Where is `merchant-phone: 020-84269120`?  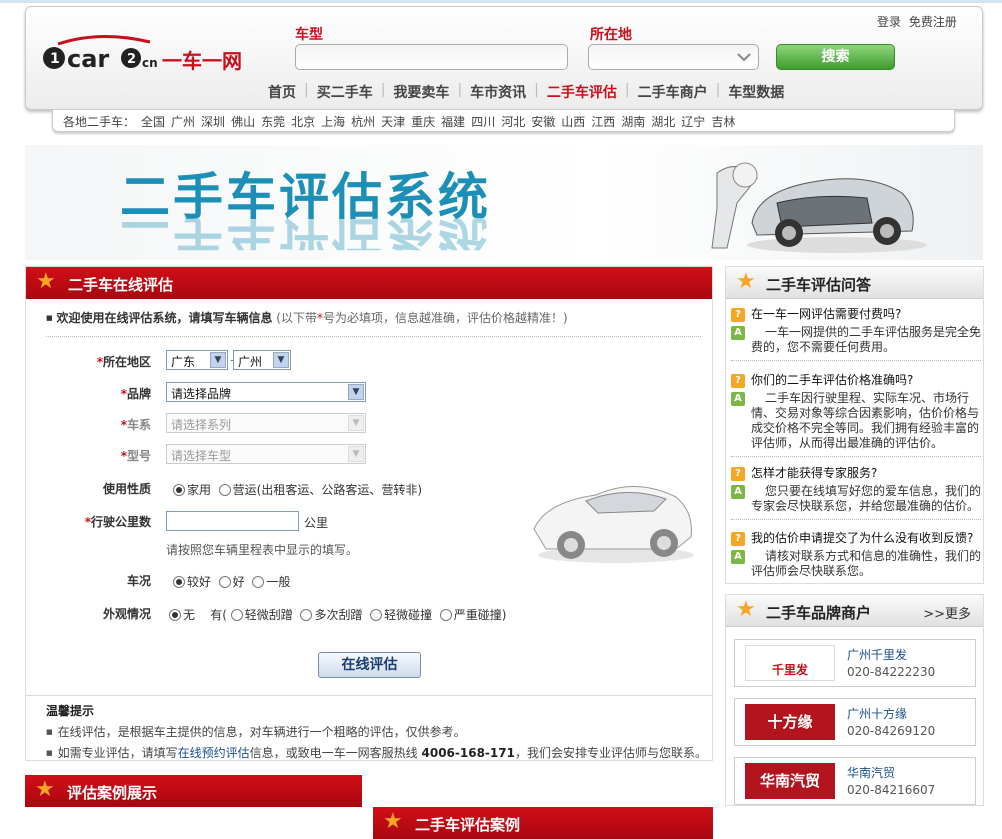 merchant-phone: 020-84269120 is located at coordinates (891, 731).